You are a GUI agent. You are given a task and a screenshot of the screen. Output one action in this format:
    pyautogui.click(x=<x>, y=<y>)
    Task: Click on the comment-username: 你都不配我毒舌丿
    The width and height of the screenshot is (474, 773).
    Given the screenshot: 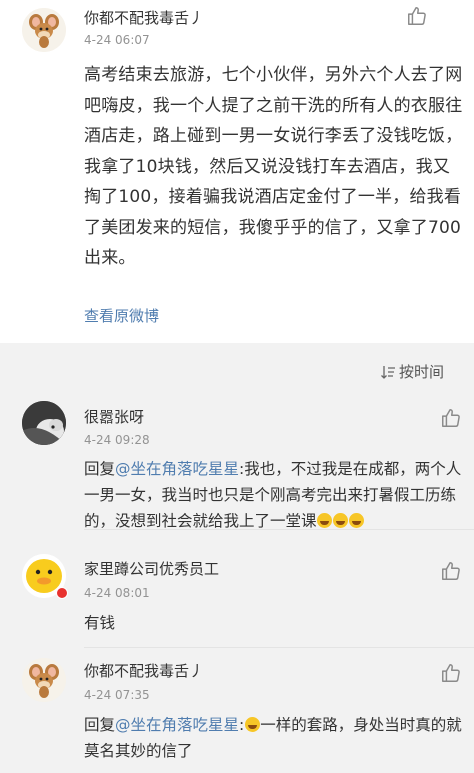 What is the action you would take?
    pyautogui.click(x=144, y=670)
    